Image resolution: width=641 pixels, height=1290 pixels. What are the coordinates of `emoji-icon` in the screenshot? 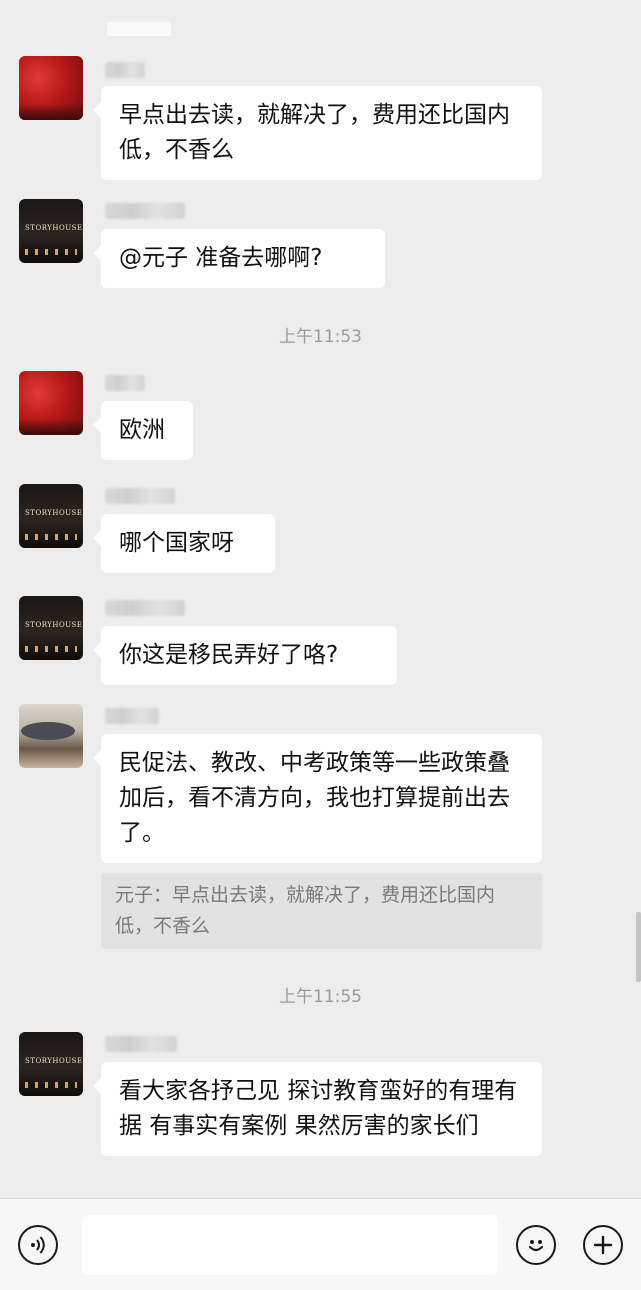 It's located at (536, 1246).